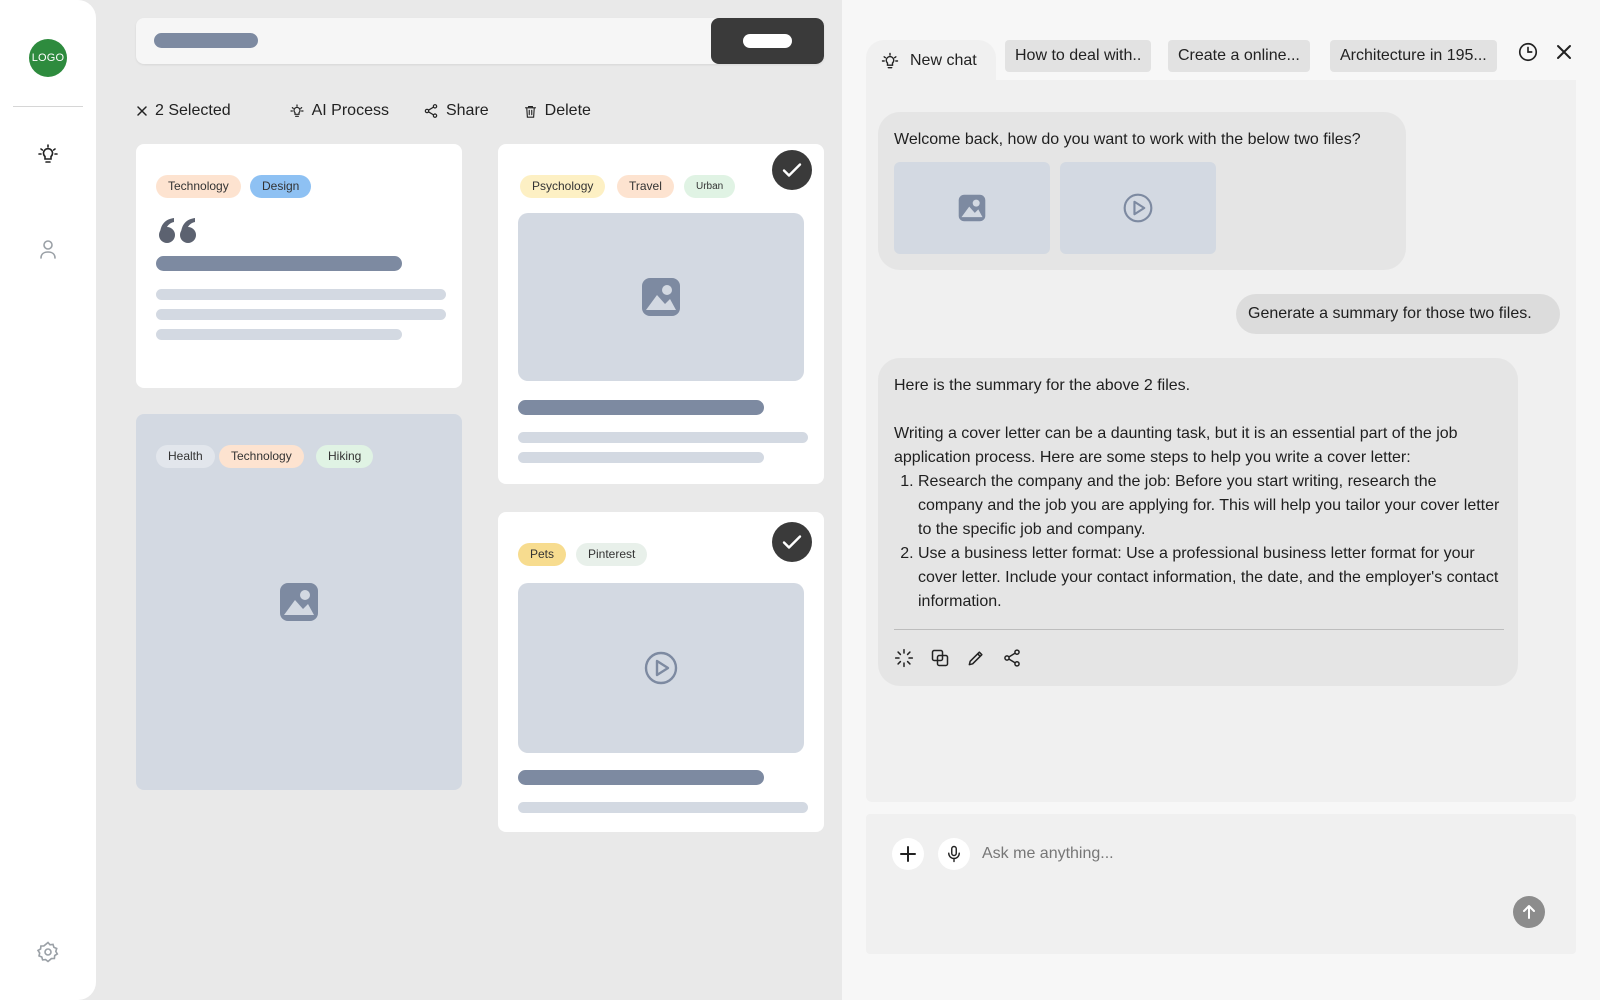 The image size is (1600, 1000). Describe the element at coordinates (1078, 56) in the screenshot. I see `tab-chat-history-1: How to deal with..` at that location.